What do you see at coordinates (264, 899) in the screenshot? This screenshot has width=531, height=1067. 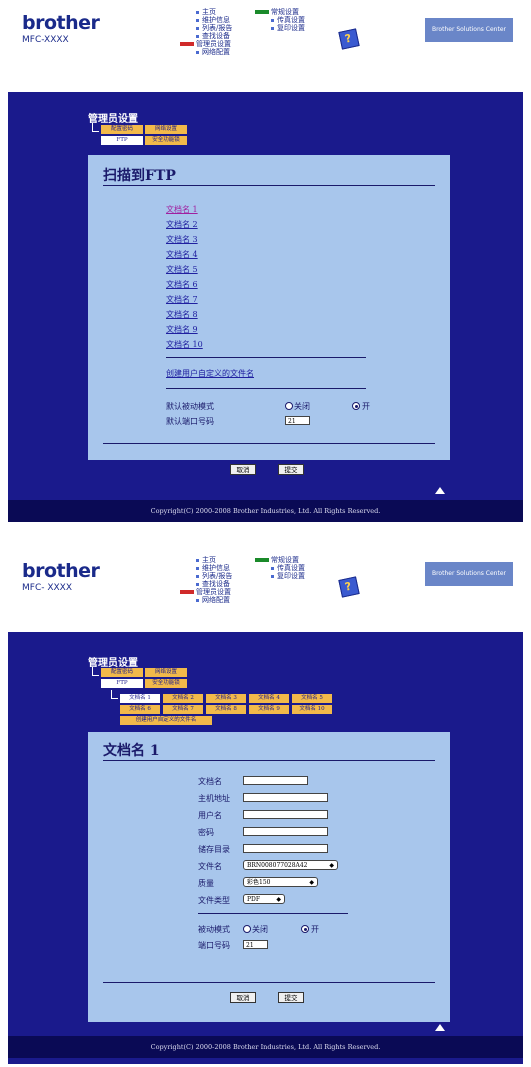 I see `filetype-select: PDF ◆` at bounding box center [264, 899].